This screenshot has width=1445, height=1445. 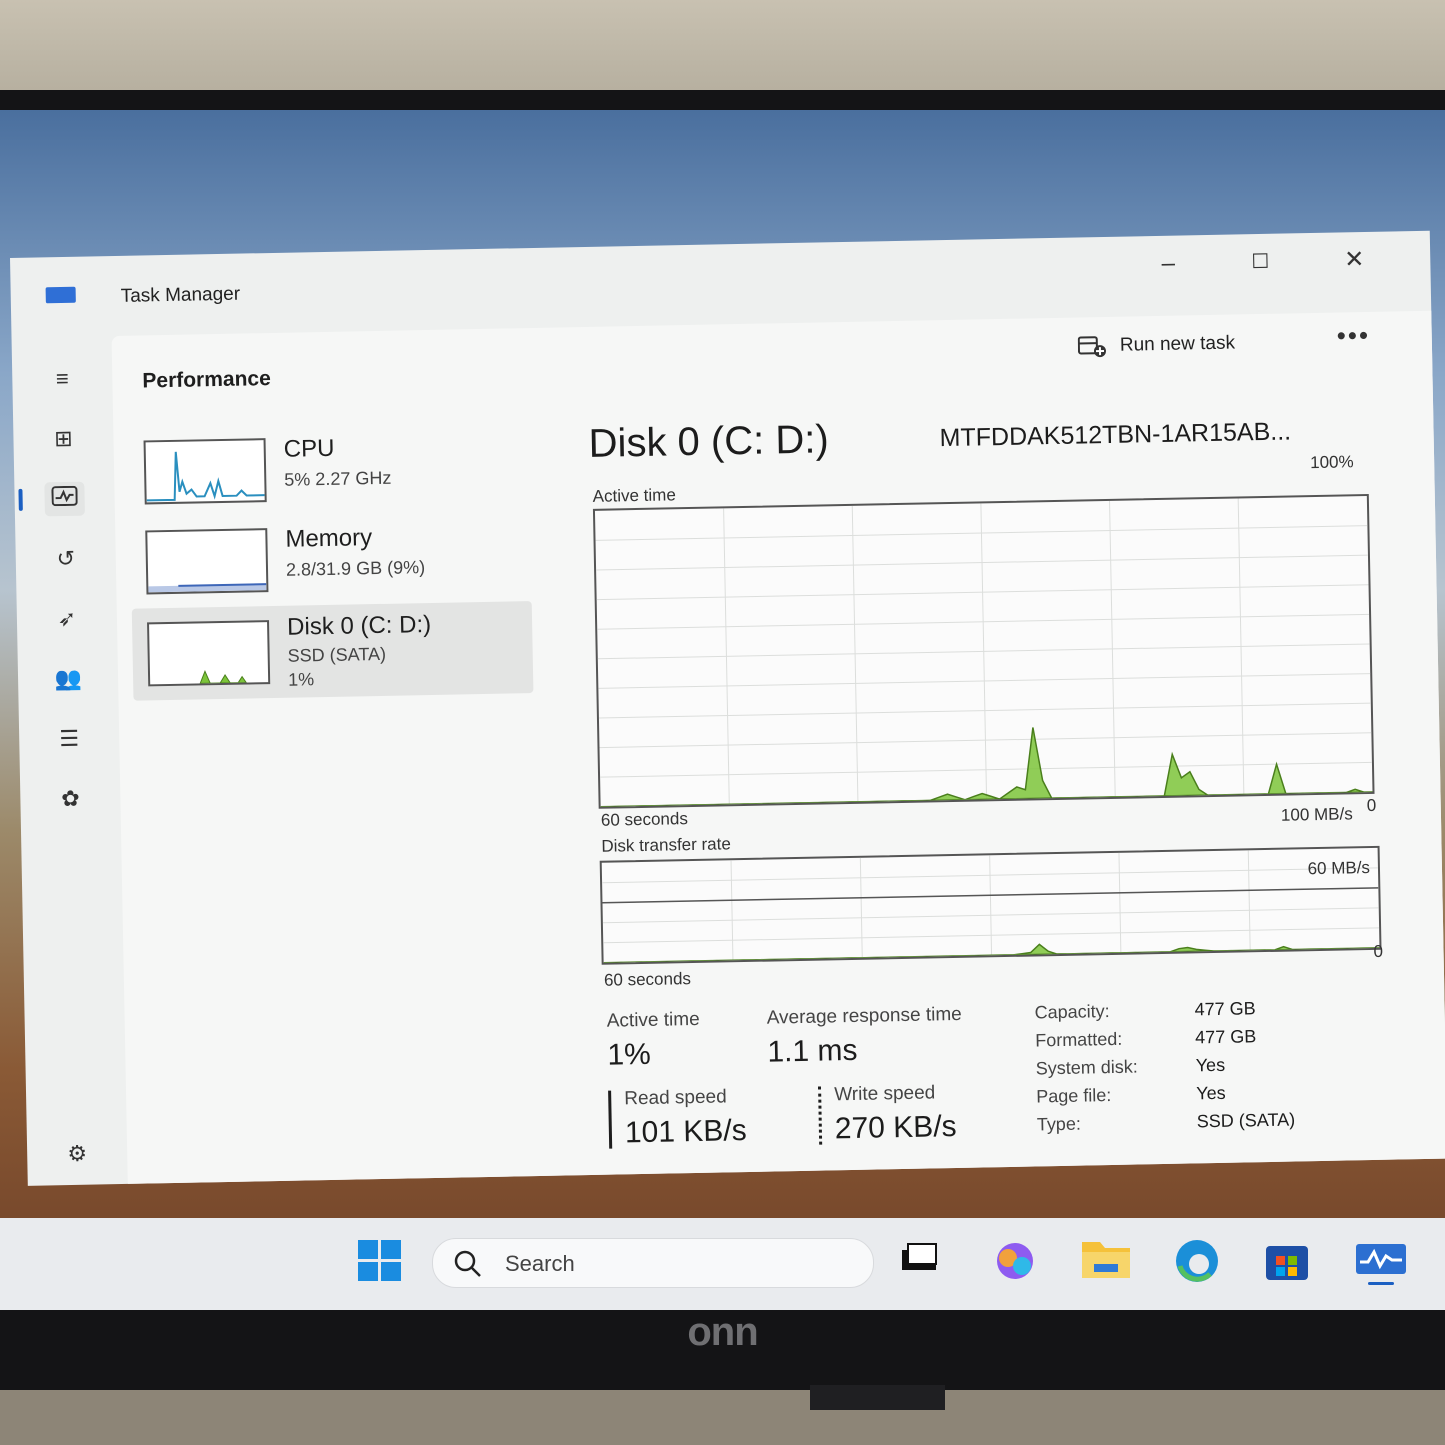 I want to click on system-disk-label: System disk:, so click(x=1086, y=1067).